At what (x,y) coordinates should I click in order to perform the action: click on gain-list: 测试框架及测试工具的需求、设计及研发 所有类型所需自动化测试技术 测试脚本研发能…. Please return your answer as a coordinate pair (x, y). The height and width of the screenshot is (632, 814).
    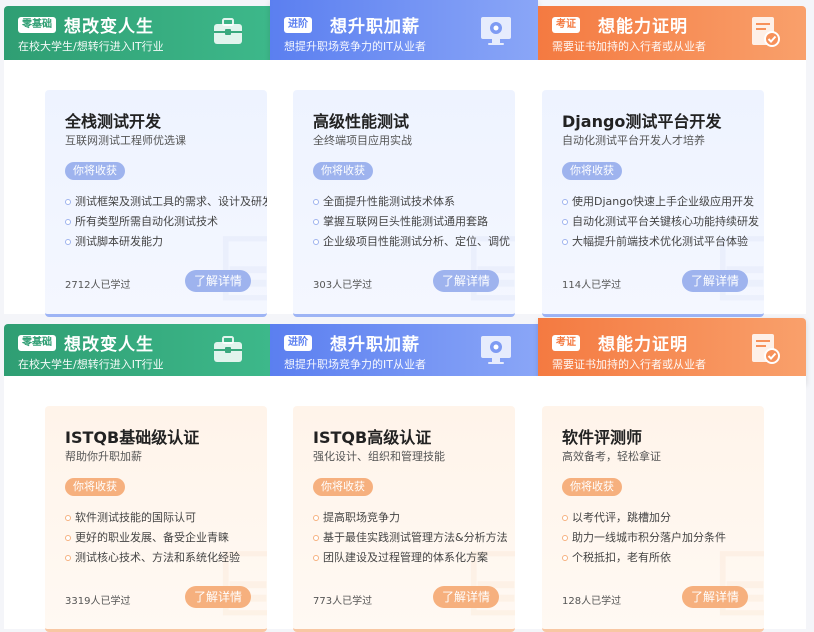
    Looking at the image, I should click on (166, 222).